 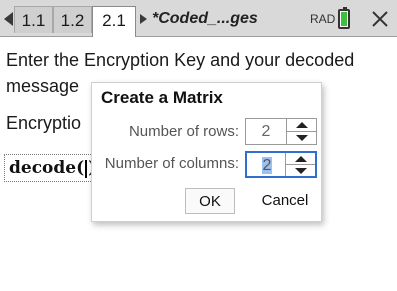 I want to click on rows-increment-button, so click(x=301, y=125).